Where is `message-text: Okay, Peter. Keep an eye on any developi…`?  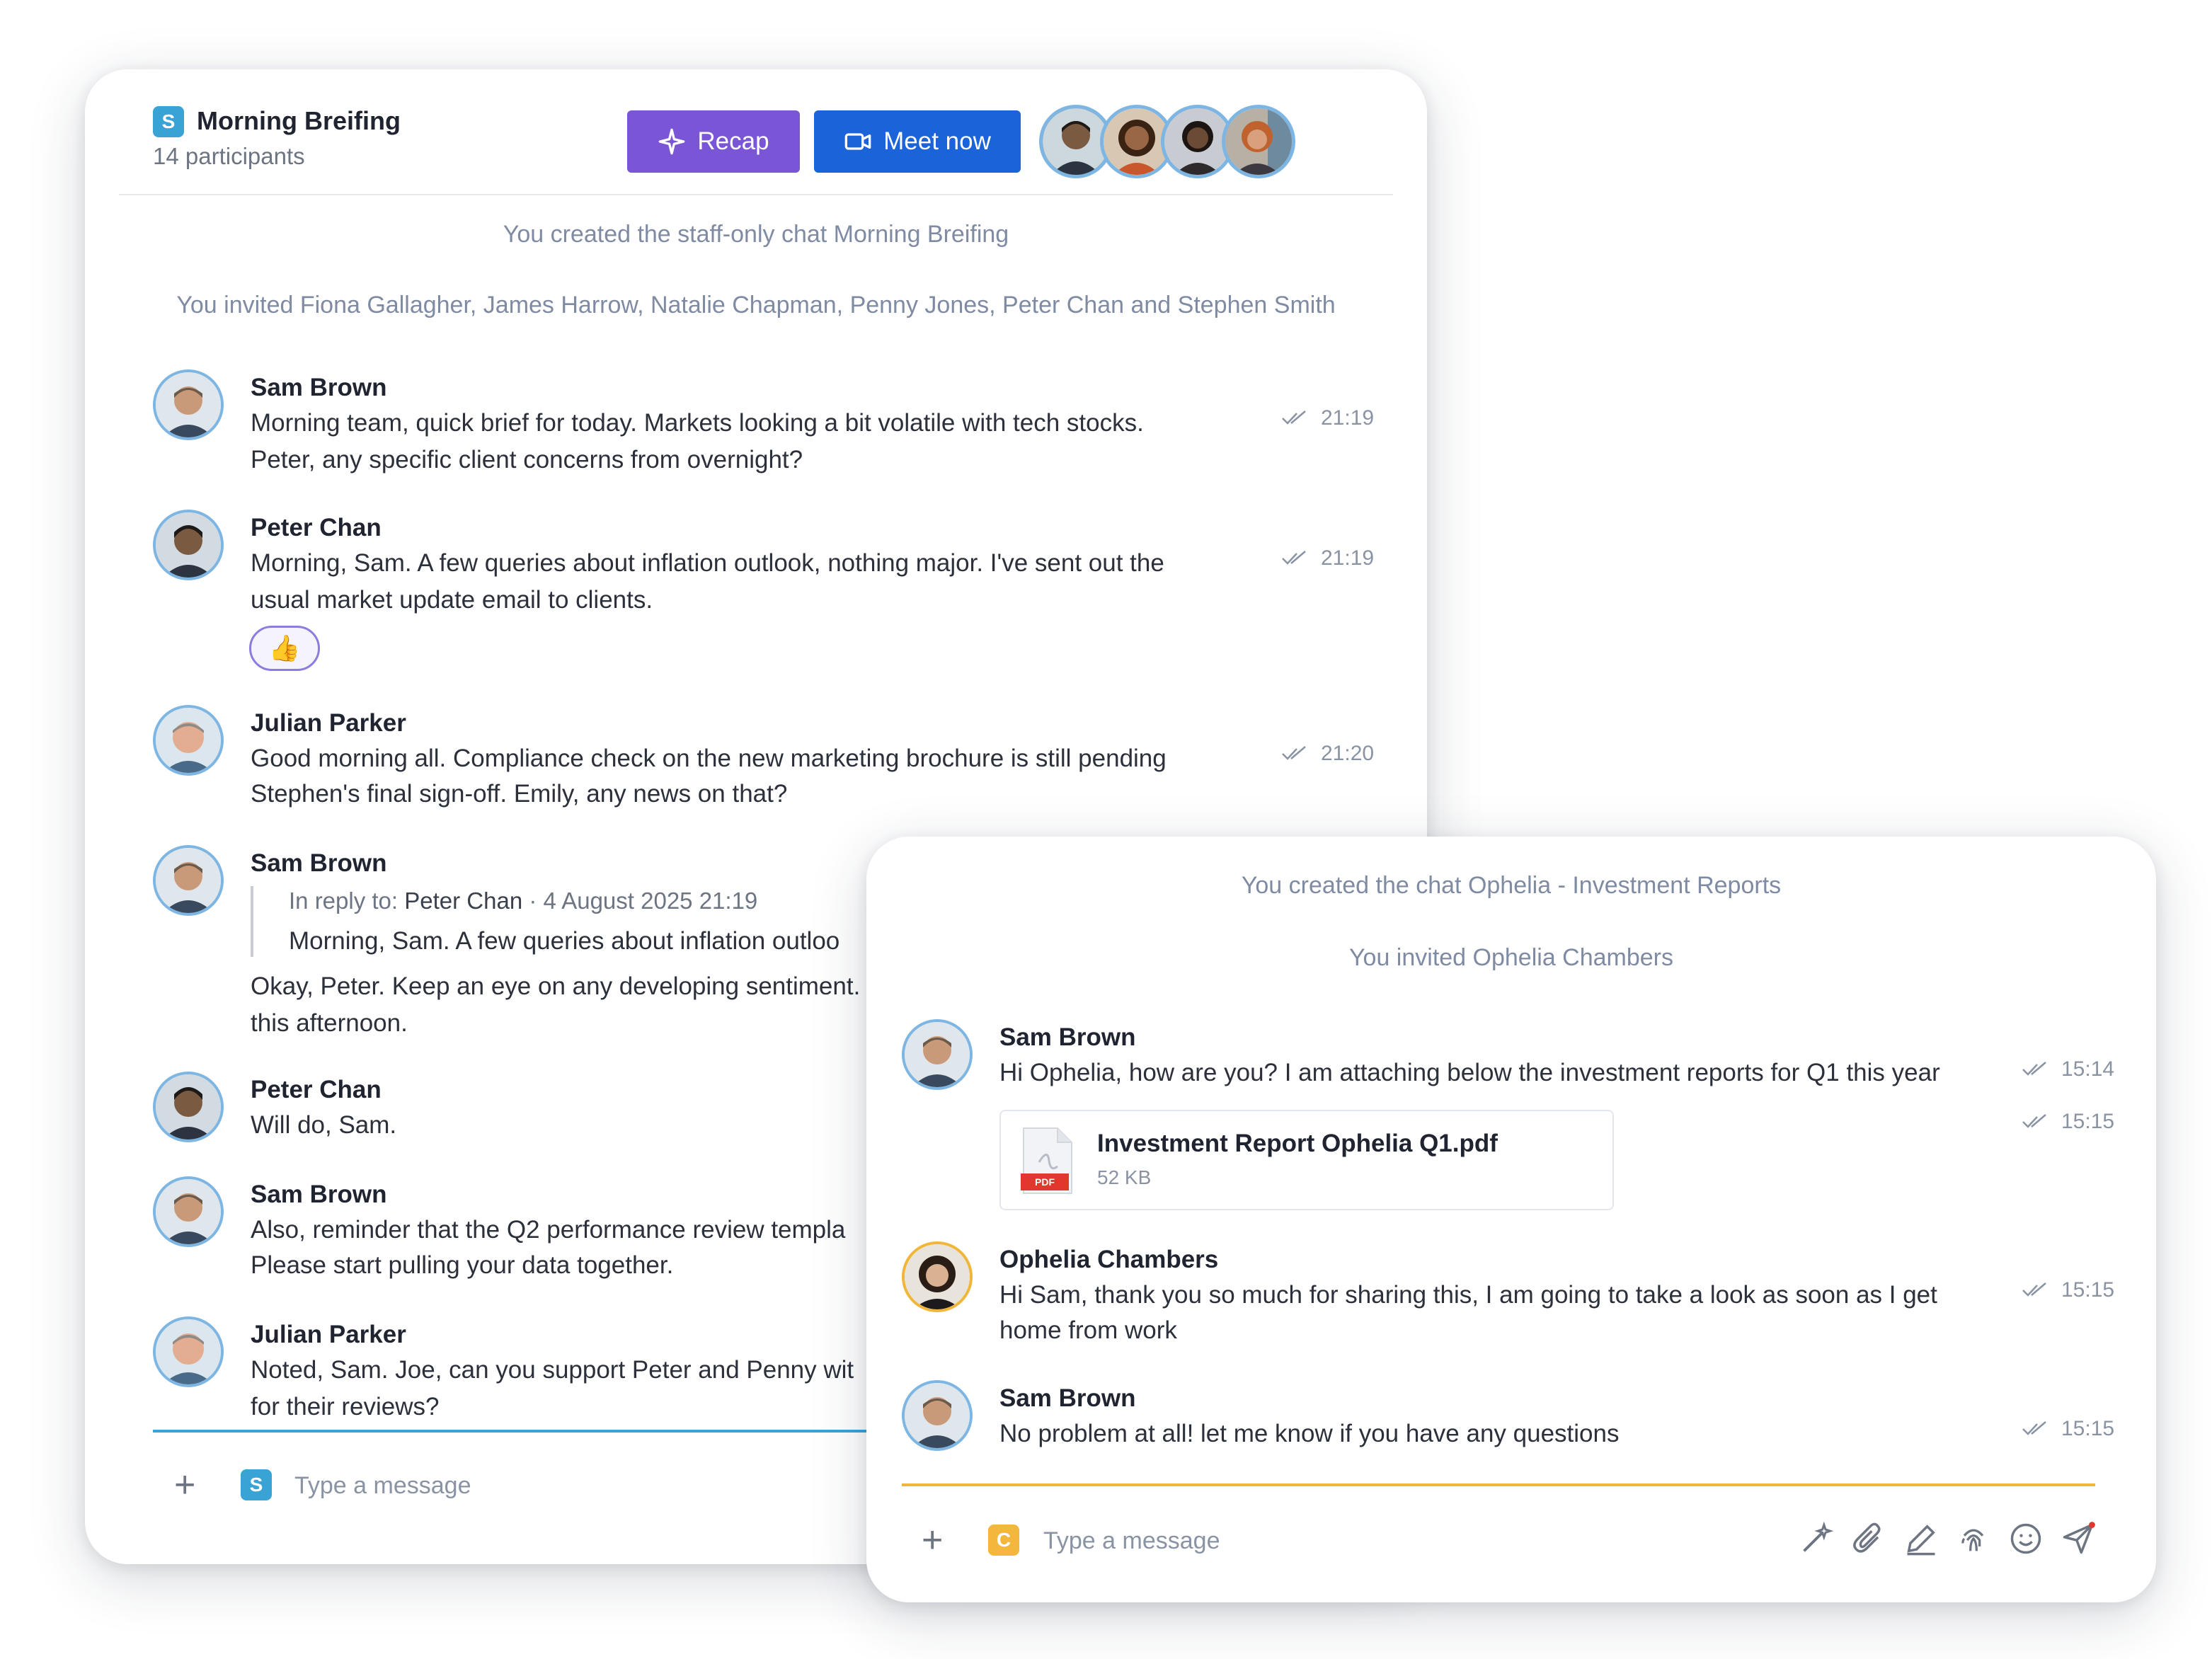
message-text: Okay, Peter. Keep an eye on any developi… is located at coordinates (556, 986).